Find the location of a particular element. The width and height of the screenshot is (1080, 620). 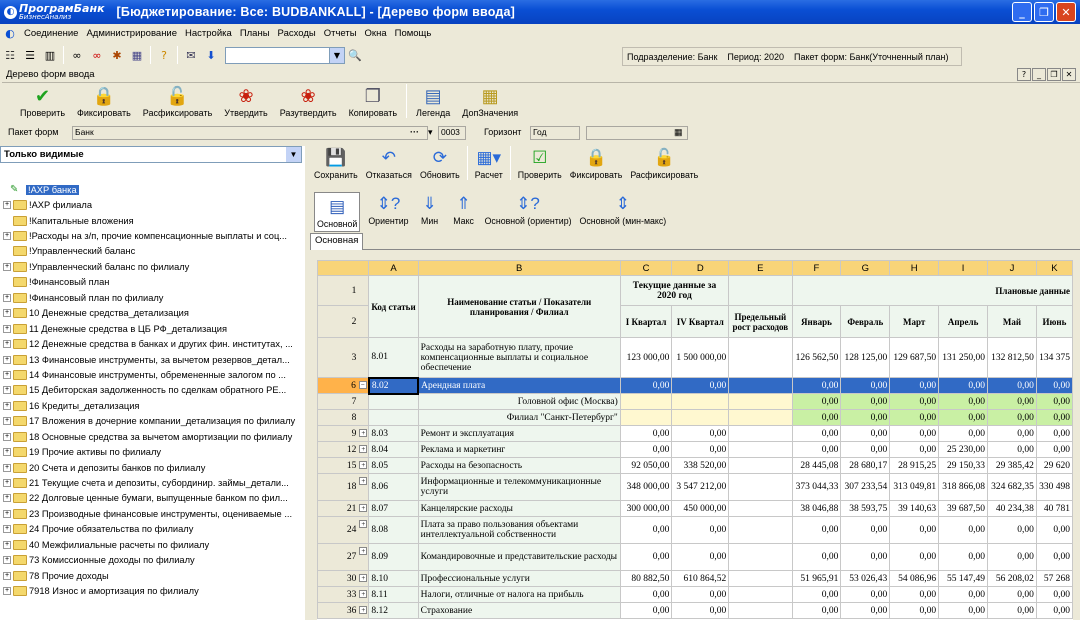

tree-node: +19 Прочие активы по филиалу is located at coordinates (152, 451).